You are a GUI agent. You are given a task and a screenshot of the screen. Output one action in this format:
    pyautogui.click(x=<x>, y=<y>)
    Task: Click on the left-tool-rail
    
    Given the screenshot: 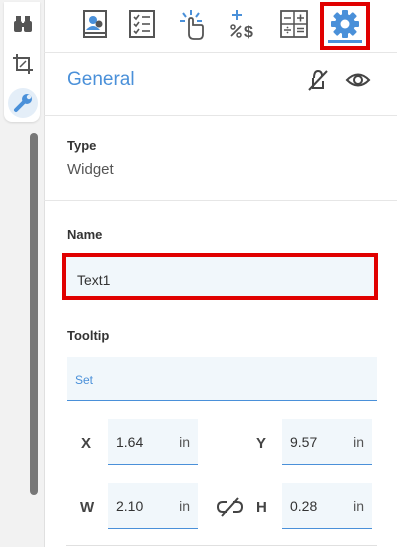 What is the action you would take?
    pyautogui.click(x=22, y=273)
    